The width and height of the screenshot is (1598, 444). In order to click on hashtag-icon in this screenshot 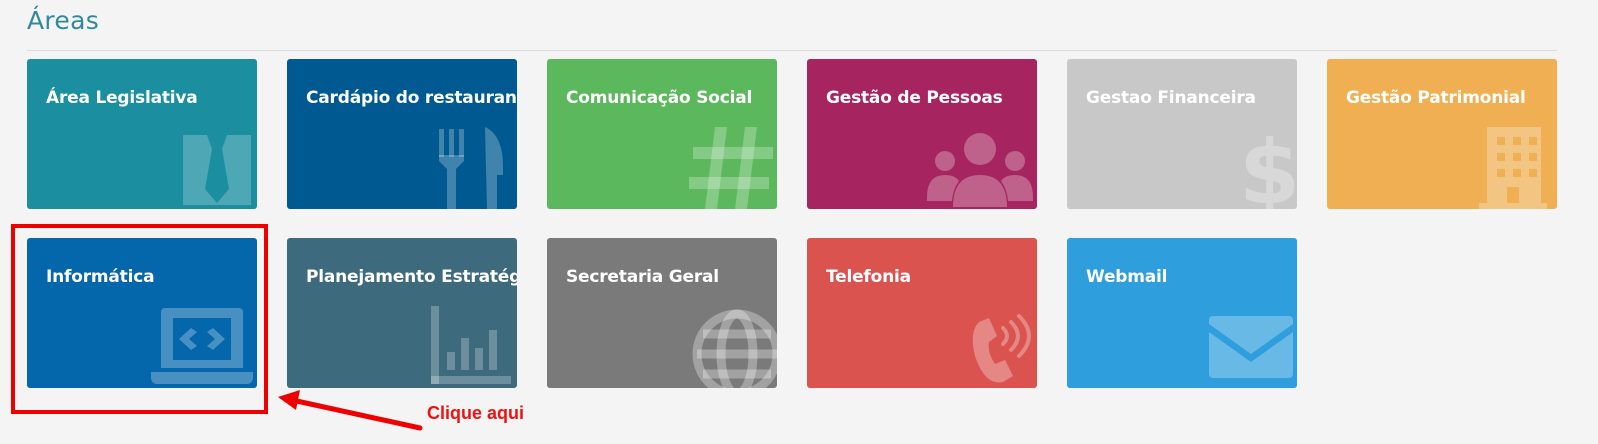, I will do `click(722, 159)`.